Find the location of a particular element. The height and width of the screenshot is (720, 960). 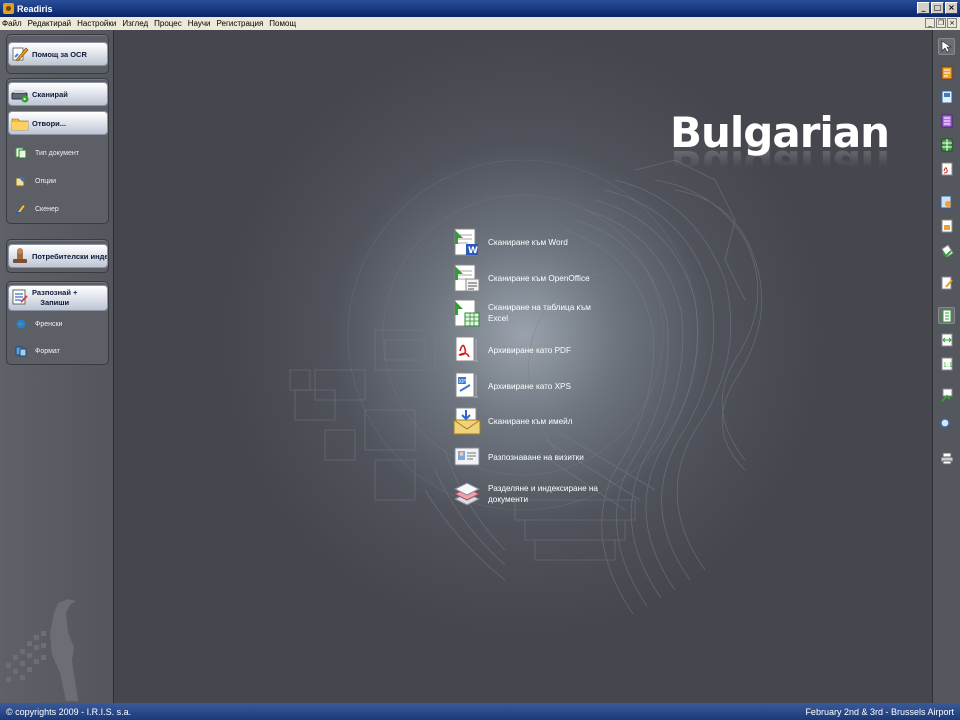

edit-document-icon is located at coordinates (947, 282).